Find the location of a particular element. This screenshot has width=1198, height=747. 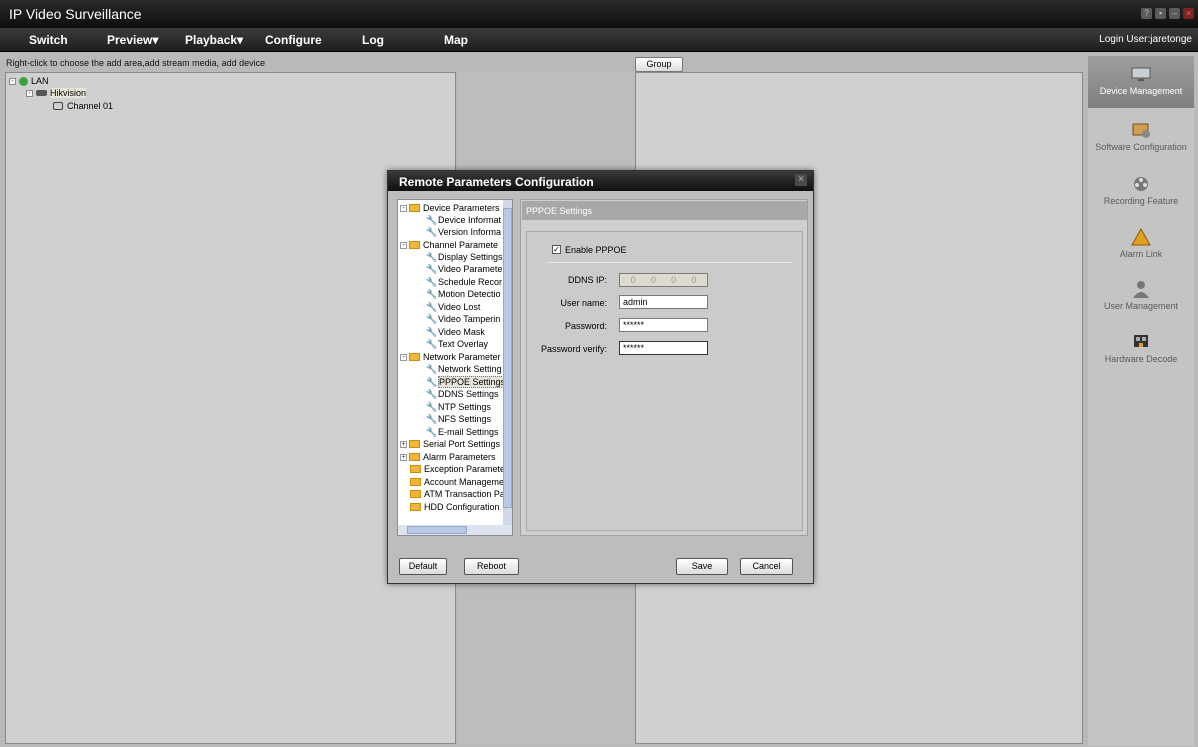

tree-node-device: - Hikvision is located at coordinates (56, 93).